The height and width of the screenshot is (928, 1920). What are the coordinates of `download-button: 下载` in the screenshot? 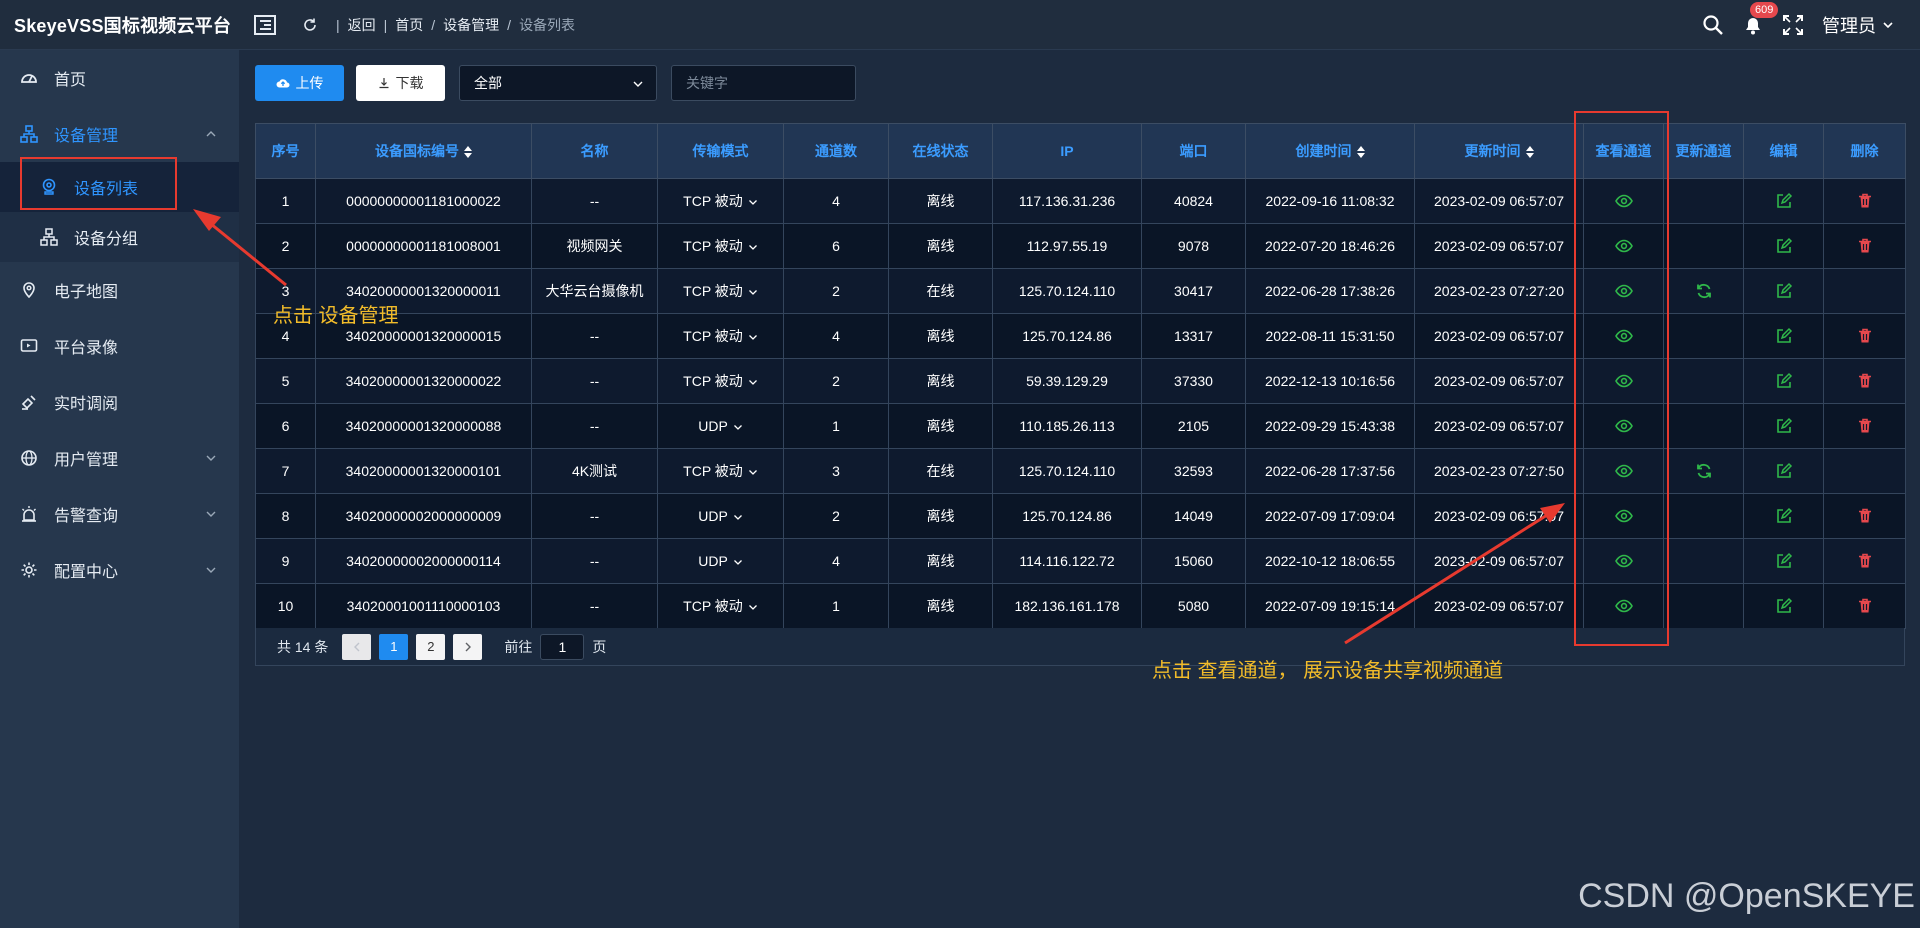 It's located at (400, 83).